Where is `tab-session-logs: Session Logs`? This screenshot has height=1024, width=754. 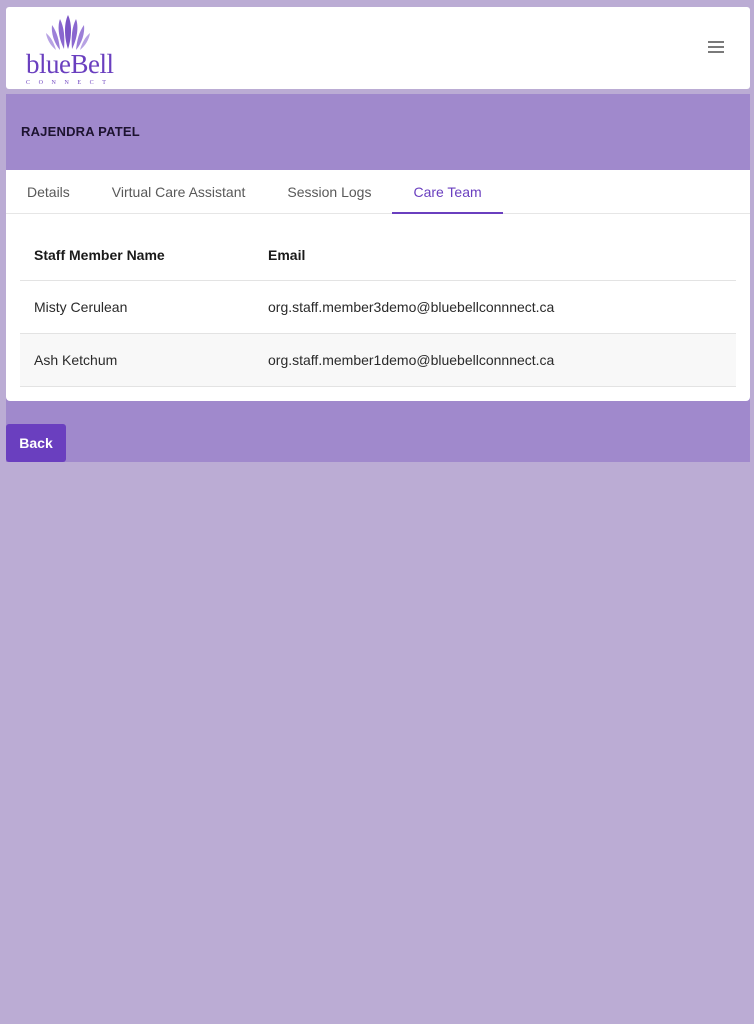
tab-session-logs: Session Logs is located at coordinates (329, 191).